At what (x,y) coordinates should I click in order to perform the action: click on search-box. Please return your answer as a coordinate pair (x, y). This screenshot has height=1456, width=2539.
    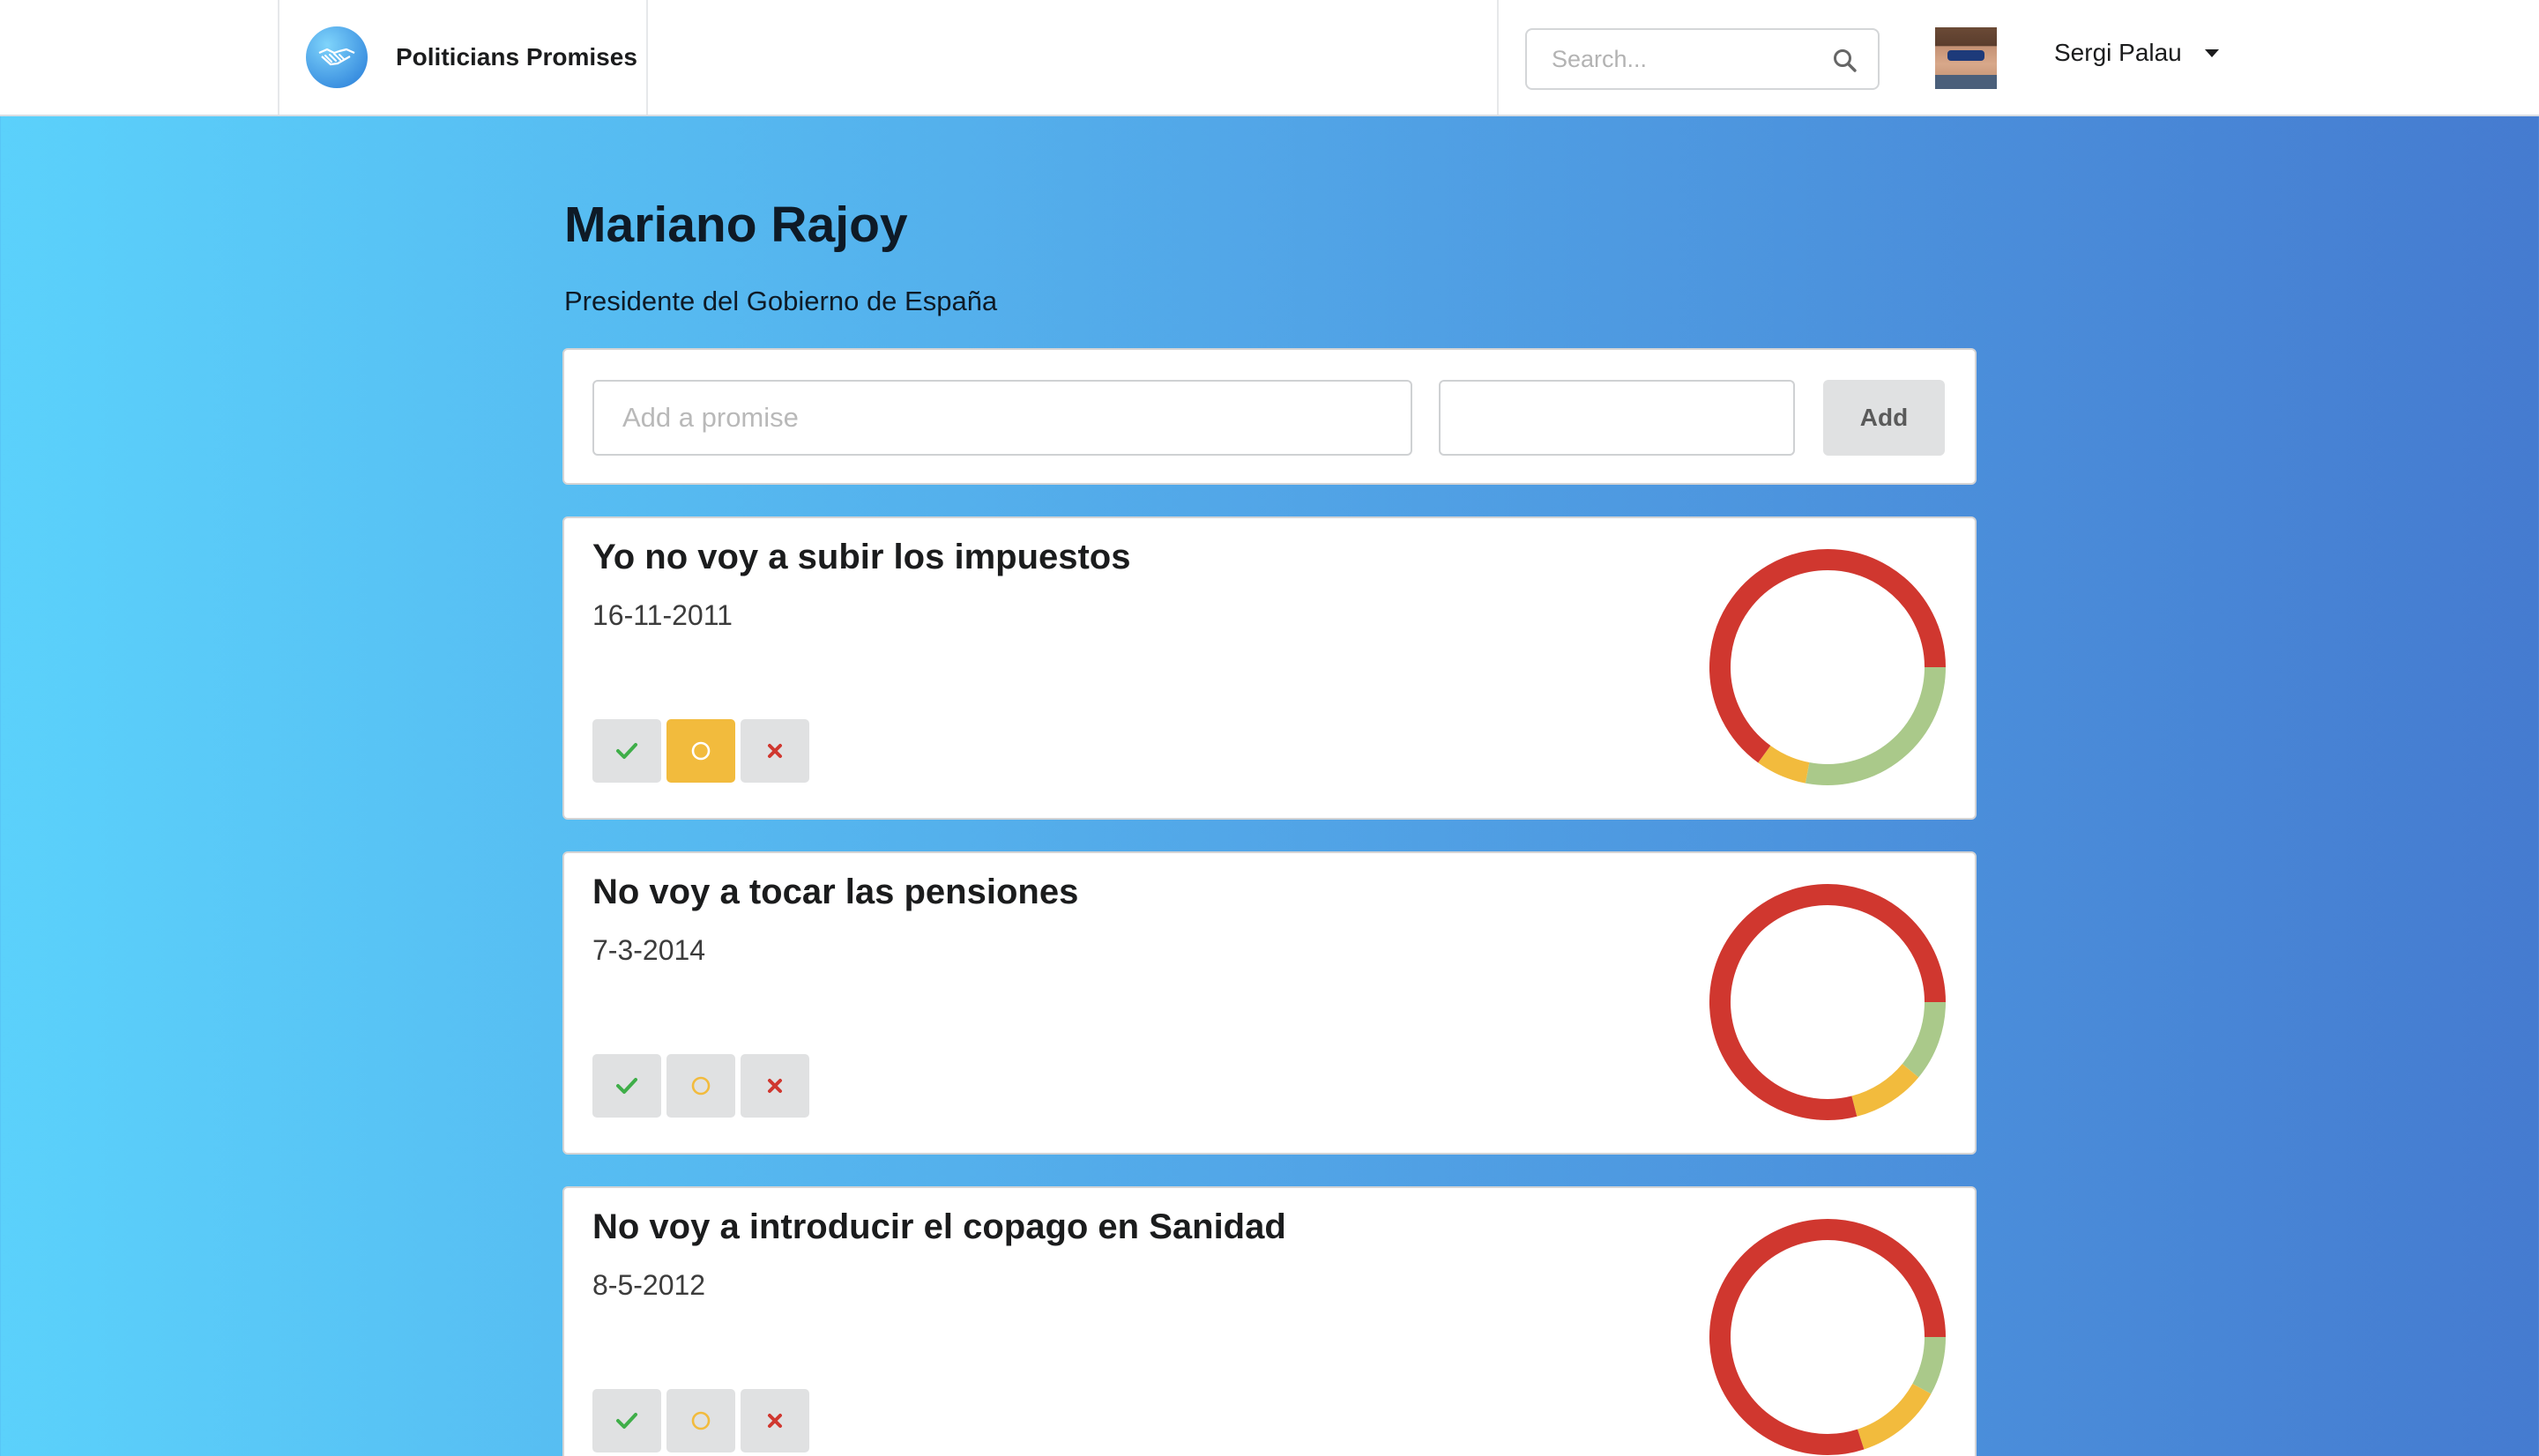
    Looking at the image, I should click on (1702, 59).